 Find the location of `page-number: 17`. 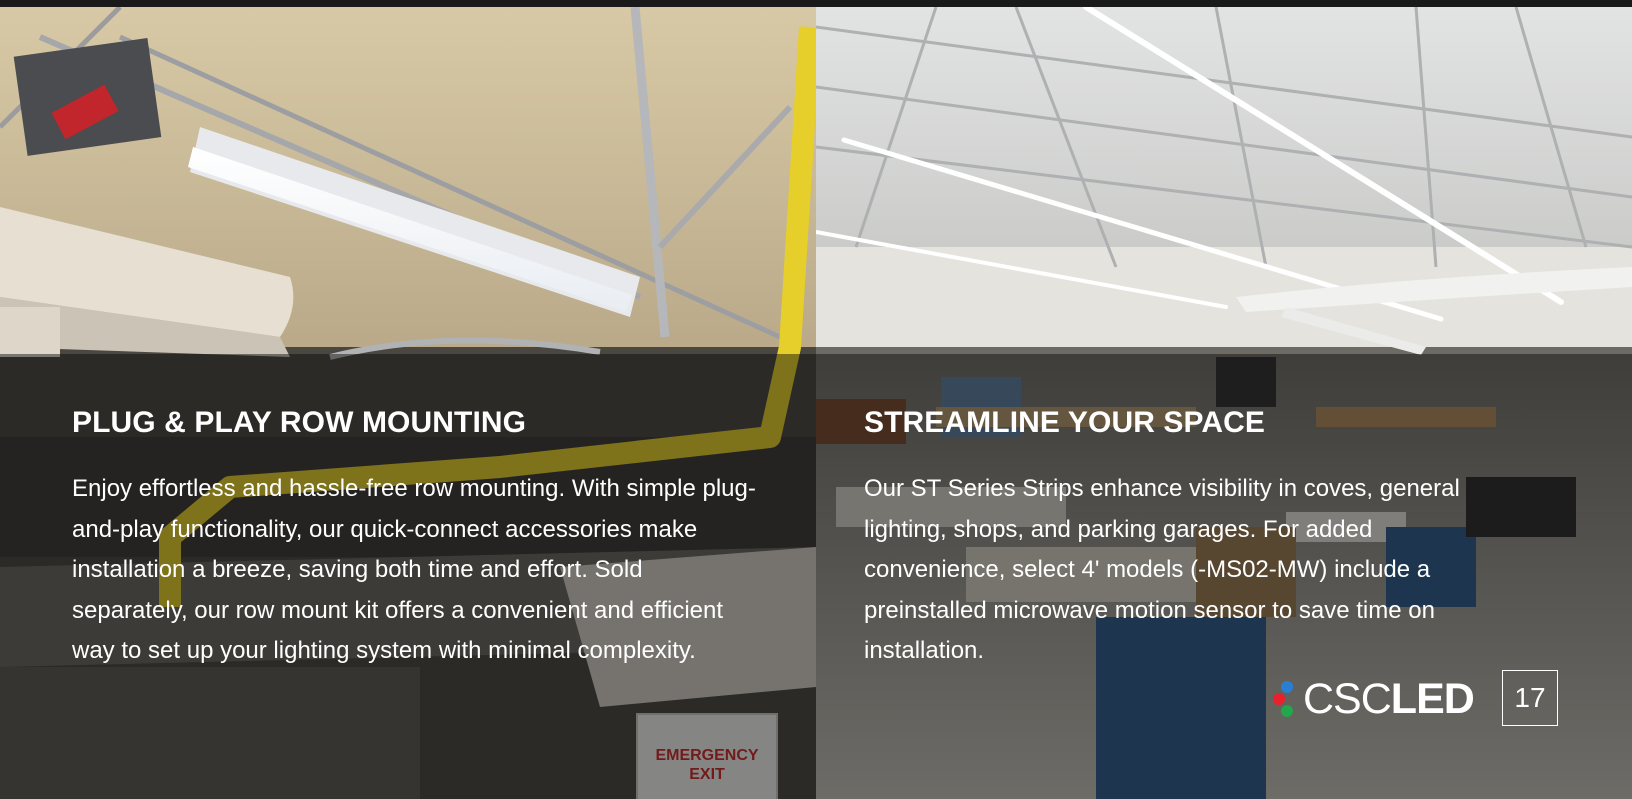

page-number: 17 is located at coordinates (1530, 698).